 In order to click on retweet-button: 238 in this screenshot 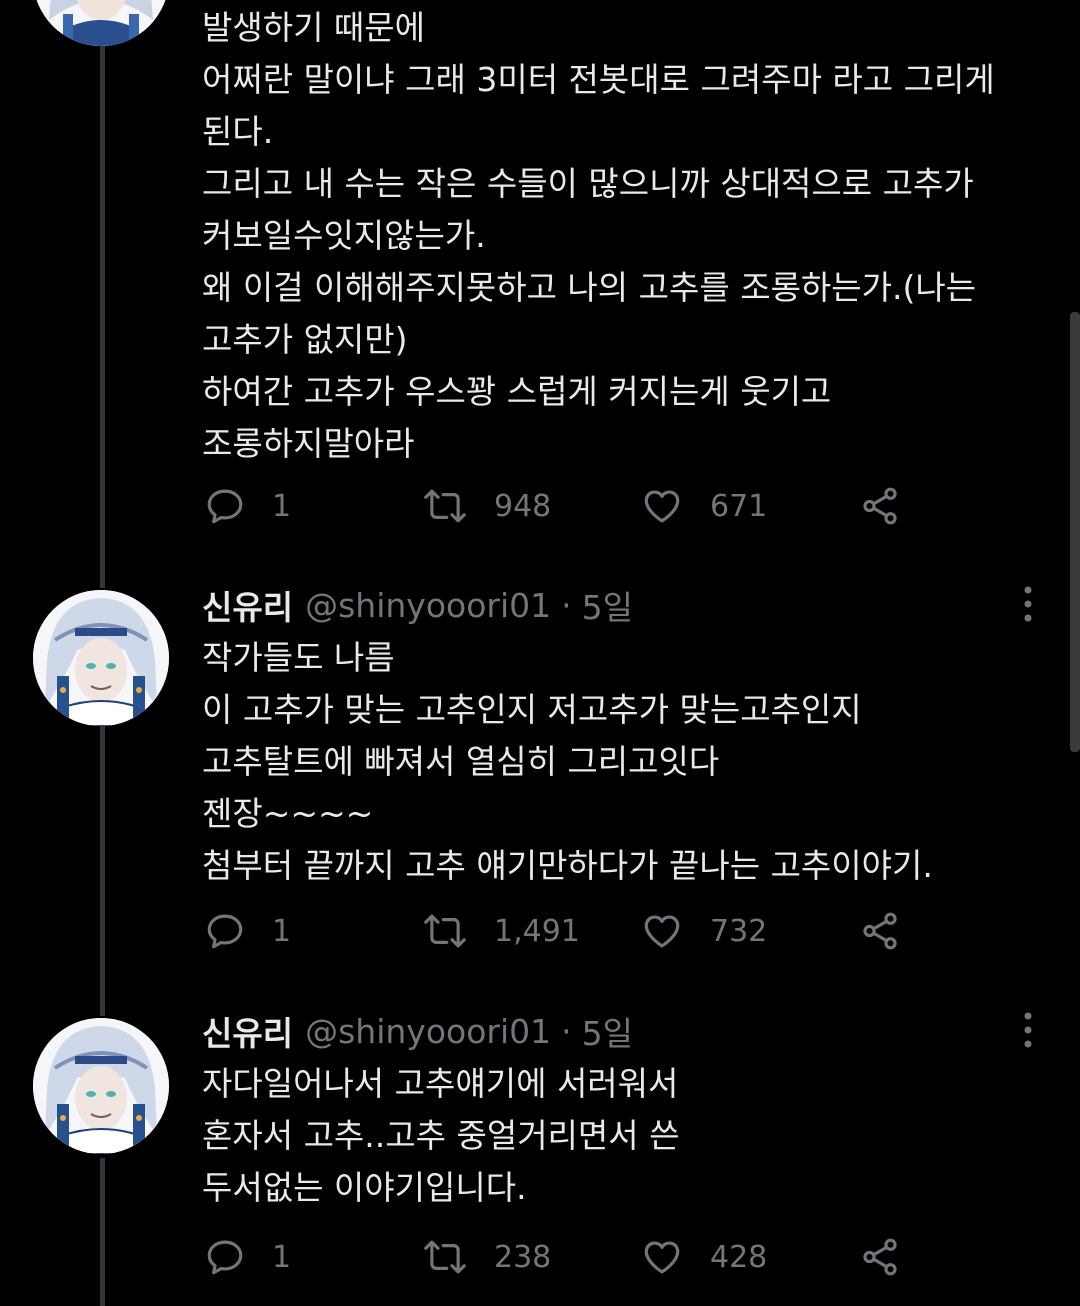, I will do `click(486, 1257)`.